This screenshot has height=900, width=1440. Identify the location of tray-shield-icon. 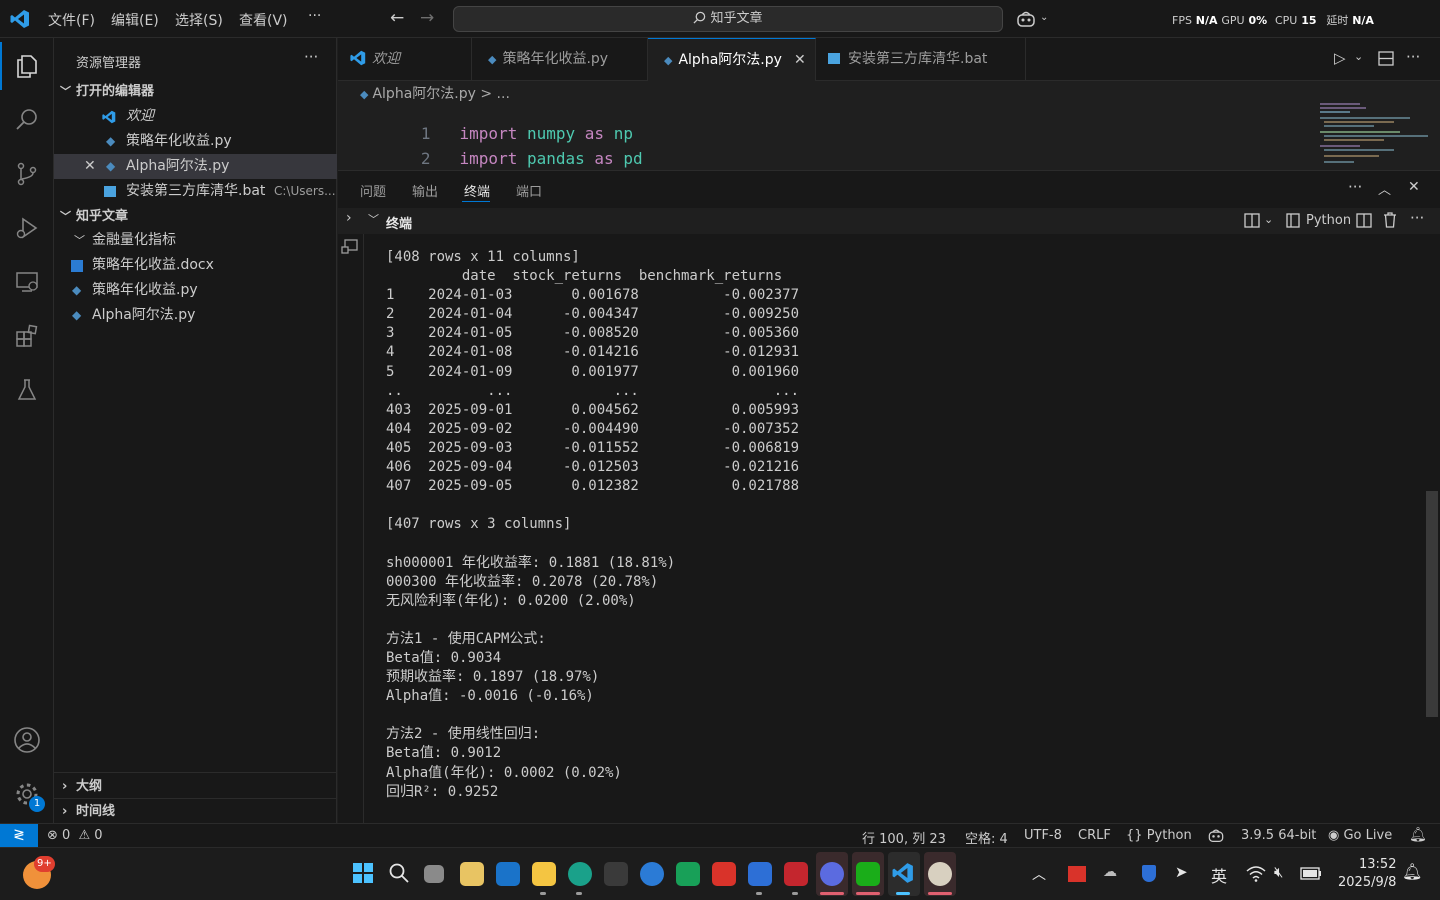
(1149, 873).